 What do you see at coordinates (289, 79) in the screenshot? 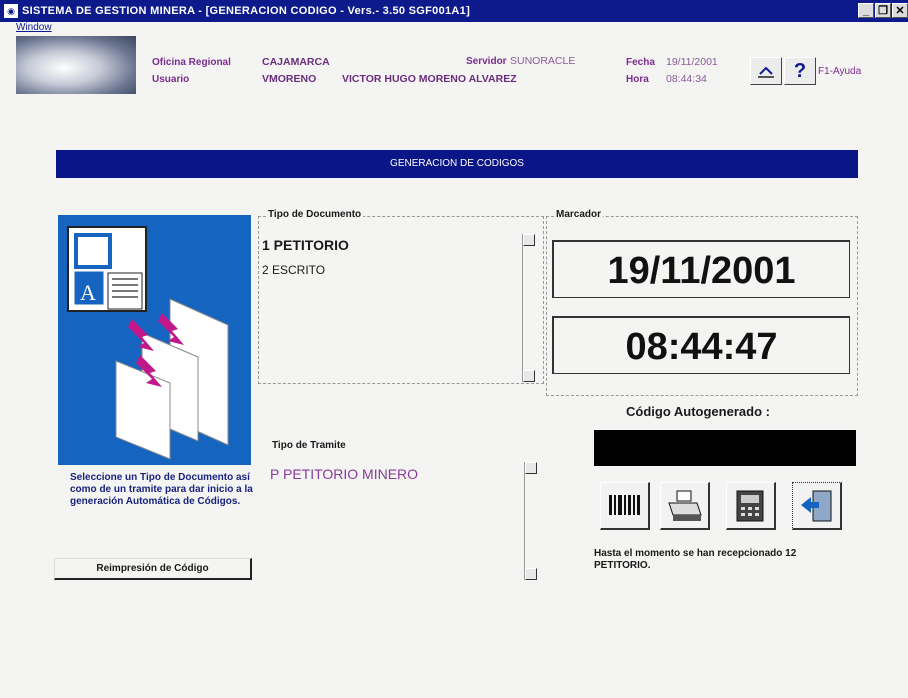
I see `usuario-code: VMORENO` at bounding box center [289, 79].